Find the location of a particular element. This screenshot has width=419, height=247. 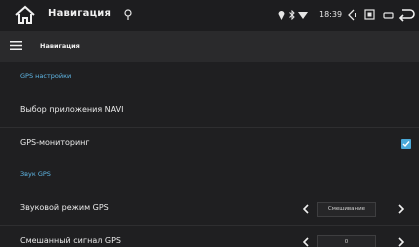

status-bar: Навигация 18:39 is located at coordinates (209, 15).